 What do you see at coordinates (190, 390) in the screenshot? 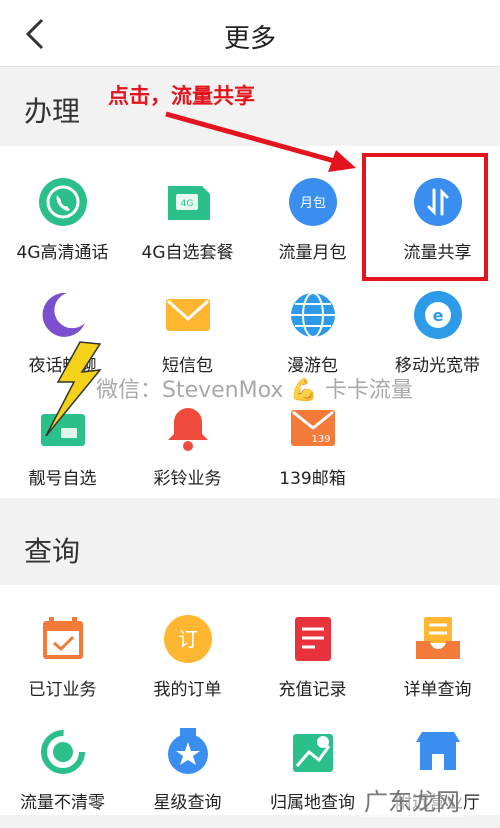
I see `watermark-text: 微信：StevenMox` at bounding box center [190, 390].